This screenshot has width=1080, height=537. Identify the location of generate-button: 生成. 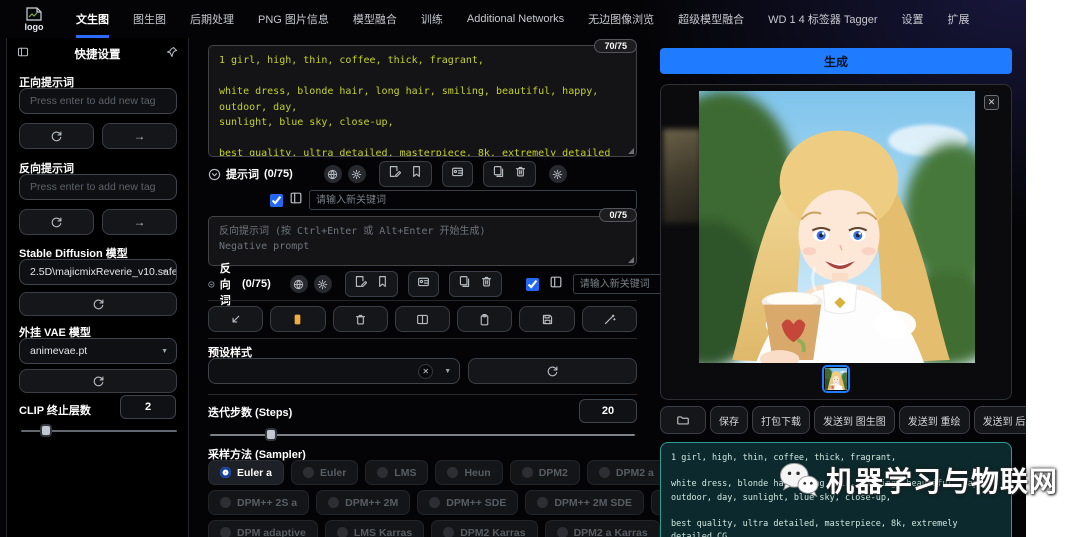
(836, 61).